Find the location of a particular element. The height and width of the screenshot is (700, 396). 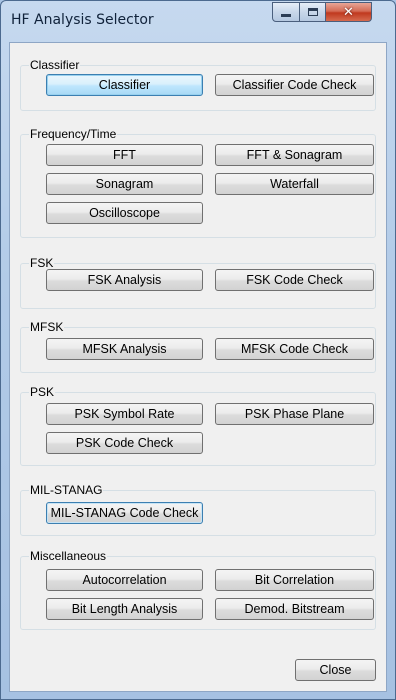

bit-correlation-button: Bit Correlation is located at coordinates (294, 580).